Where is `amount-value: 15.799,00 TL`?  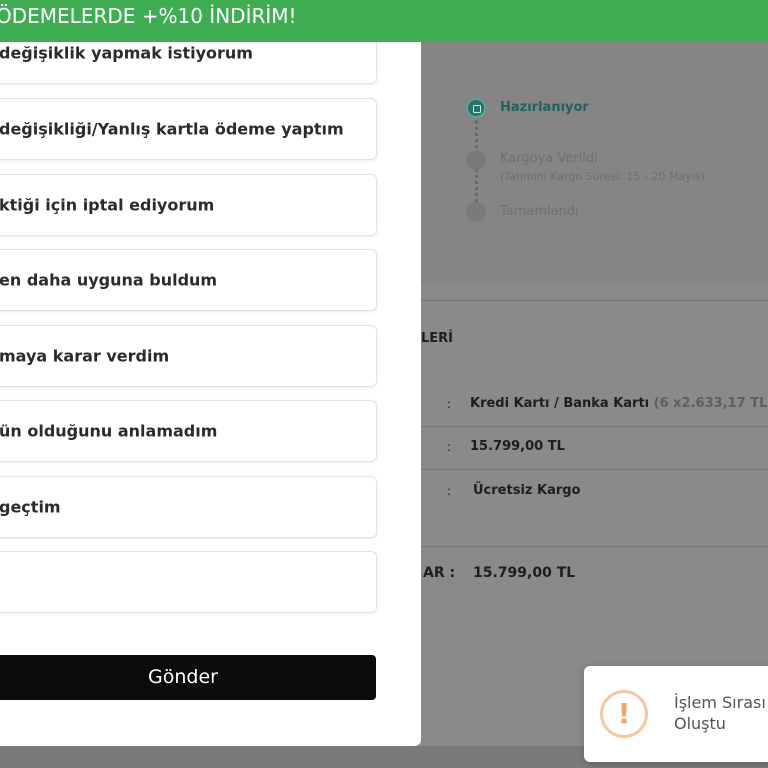
amount-value: 15.799,00 TL is located at coordinates (517, 446).